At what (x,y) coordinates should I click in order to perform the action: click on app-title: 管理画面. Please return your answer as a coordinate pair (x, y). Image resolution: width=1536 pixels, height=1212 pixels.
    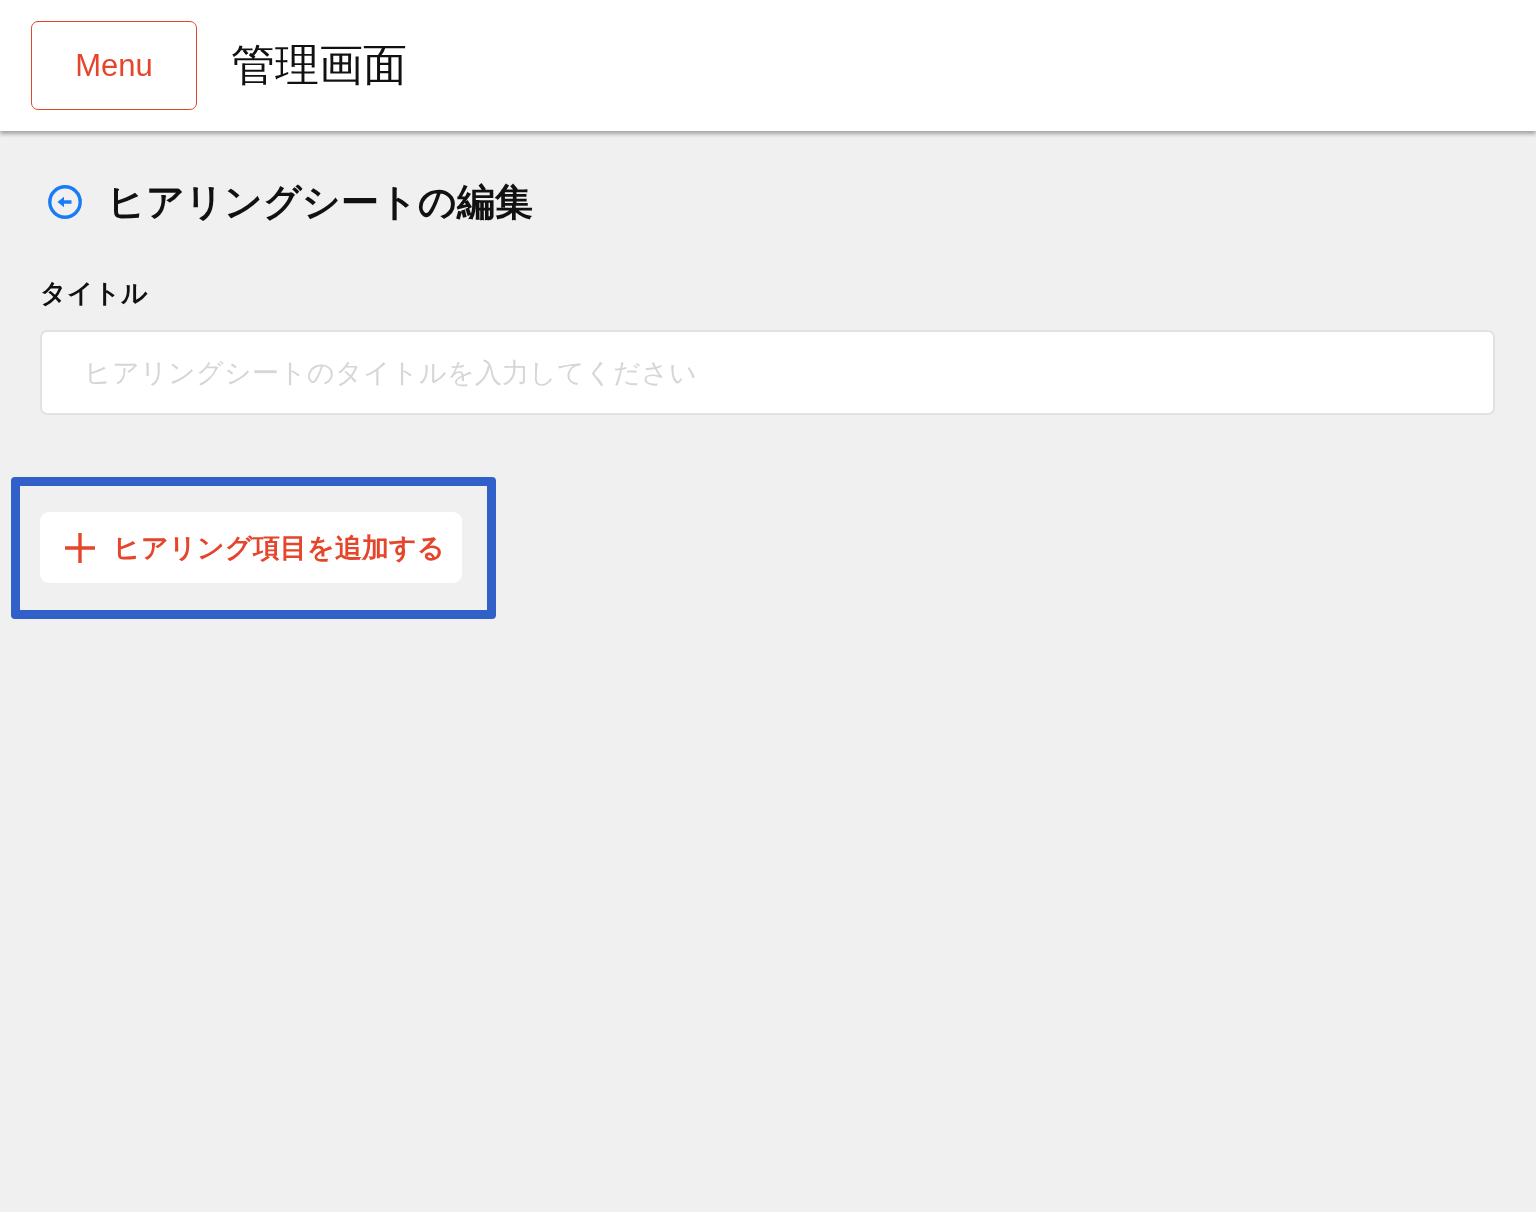
    Looking at the image, I should click on (319, 65).